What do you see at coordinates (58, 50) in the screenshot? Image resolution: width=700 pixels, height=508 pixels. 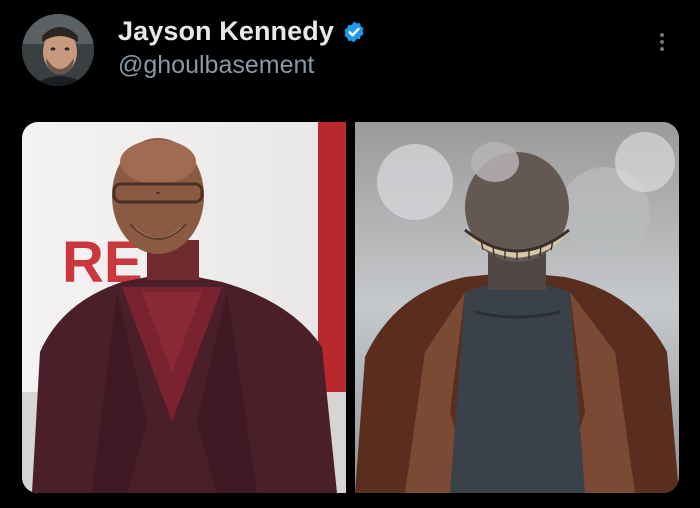 I see `author-avatar` at bounding box center [58, 50].